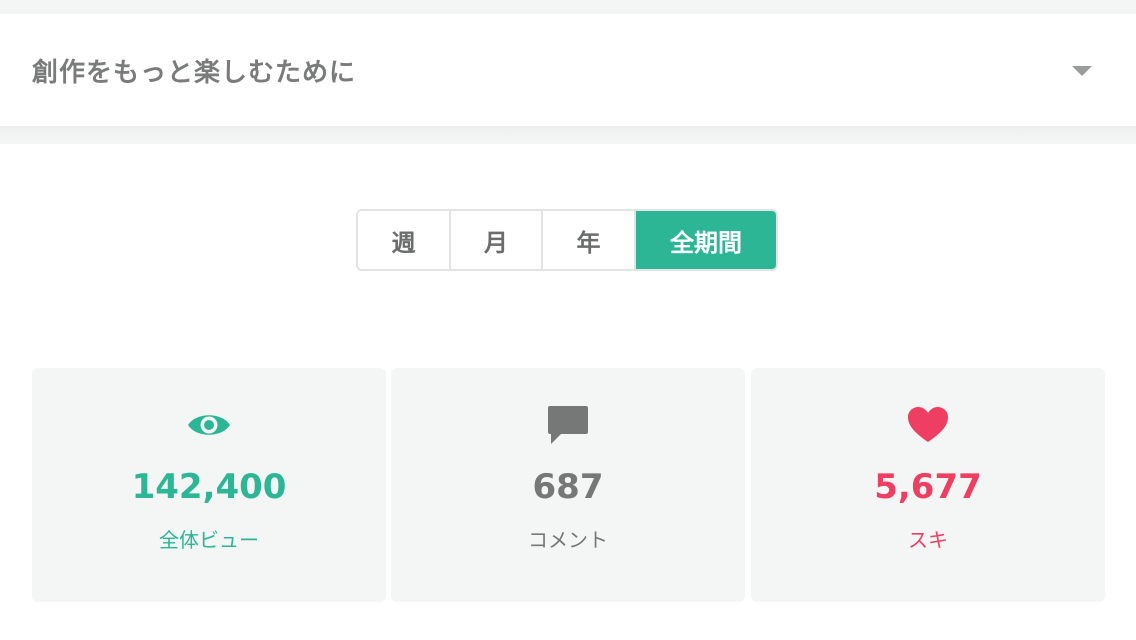  What do you see at coordinates (568, 135) in the screenshot?
I see `header-divider` at bounding box center [568, 135].